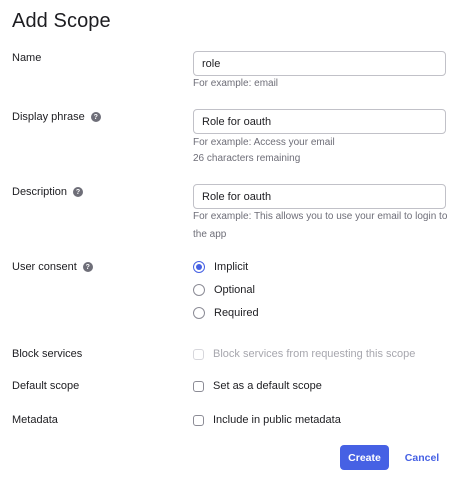 Image resolution: width=462 pixels, height=480 pixels. I want to click on block-services-label: Block services, so click(47, 354).